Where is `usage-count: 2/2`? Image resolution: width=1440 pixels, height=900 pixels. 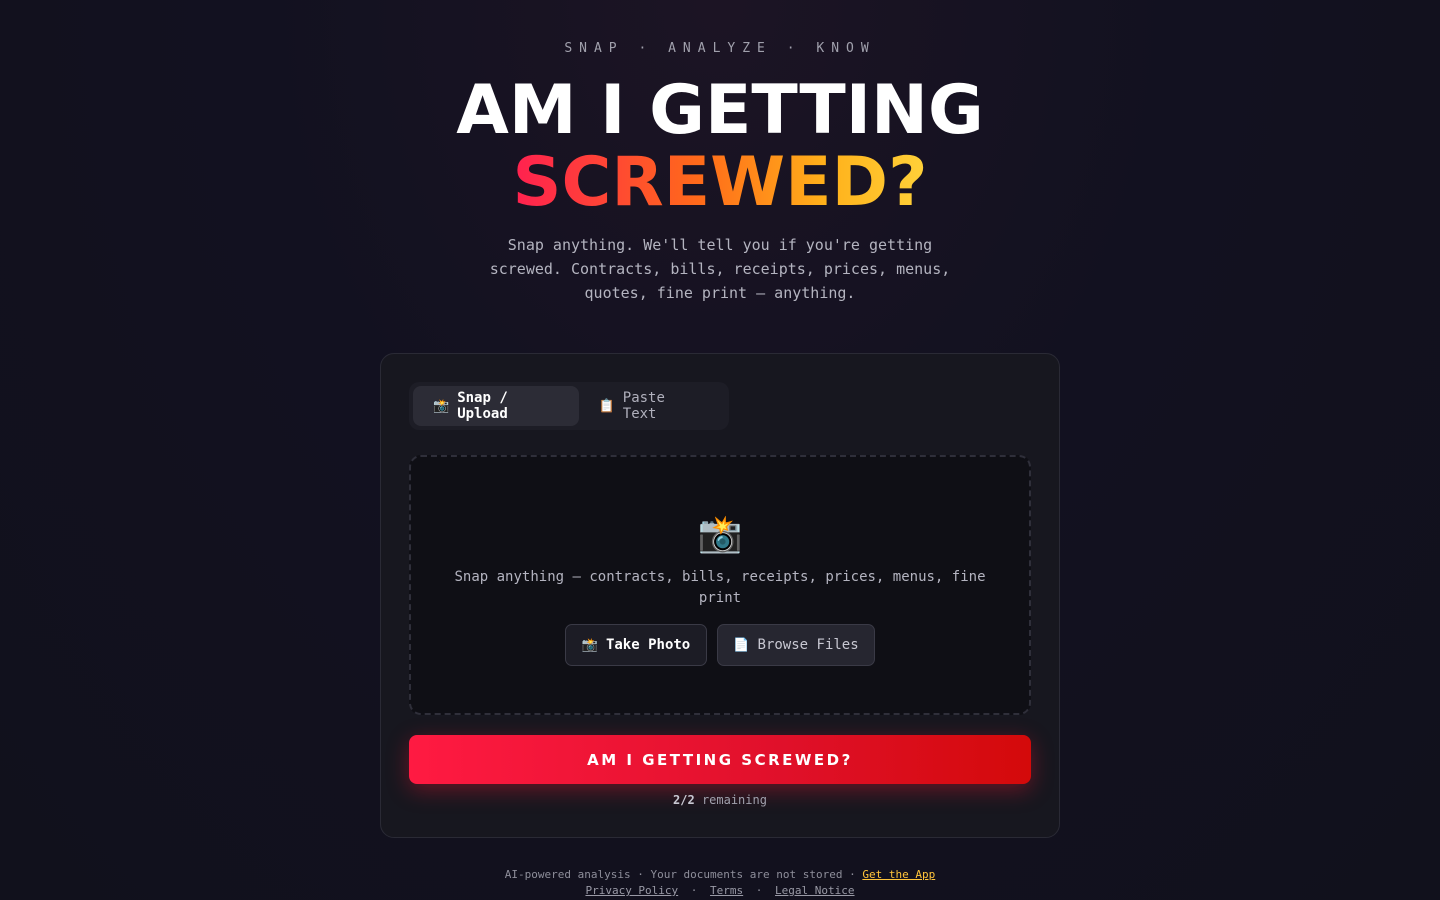 usage-count: 2/2 is located at coordinates (684, 800).